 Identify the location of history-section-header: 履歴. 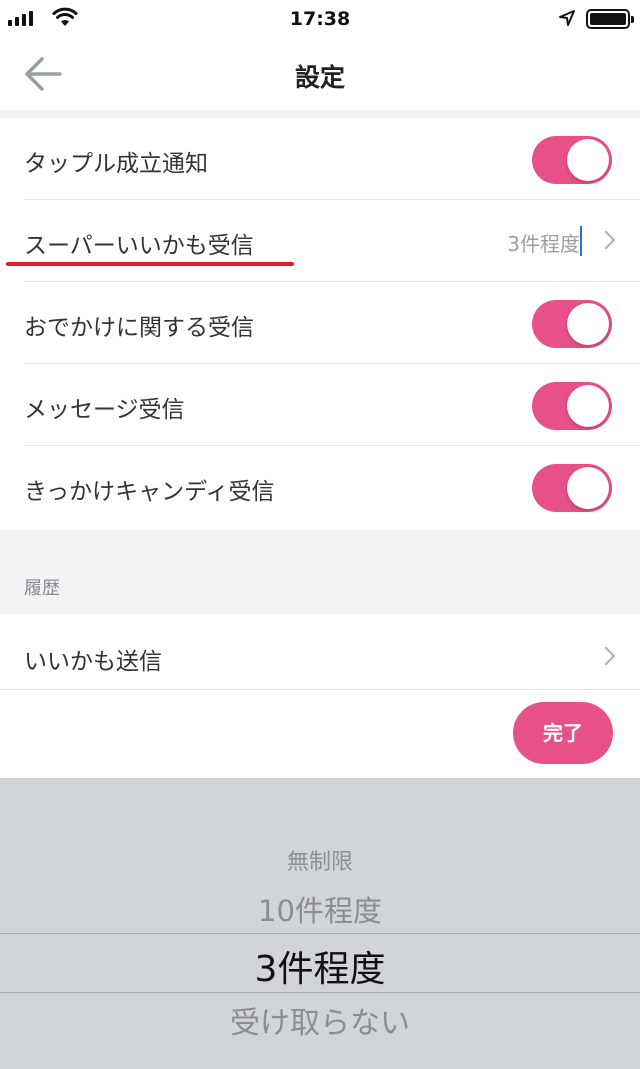
(320, 572).